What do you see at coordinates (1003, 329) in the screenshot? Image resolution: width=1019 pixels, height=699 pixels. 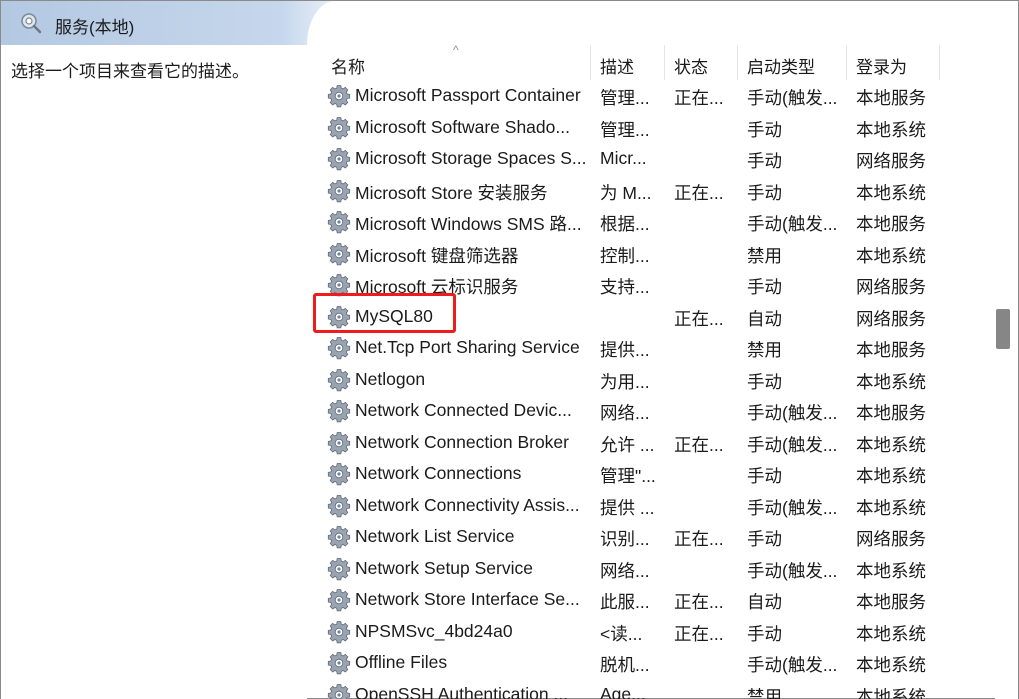 I see `scrollbar-thumb` at bounding box center [1003, 329].